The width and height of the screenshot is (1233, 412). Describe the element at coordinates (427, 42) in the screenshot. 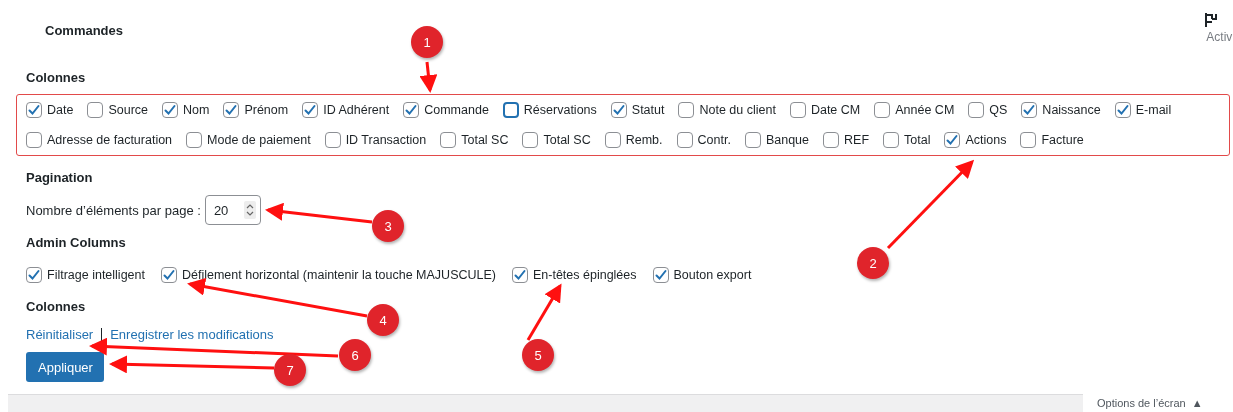

I see `callout-badge: 1` at that location.